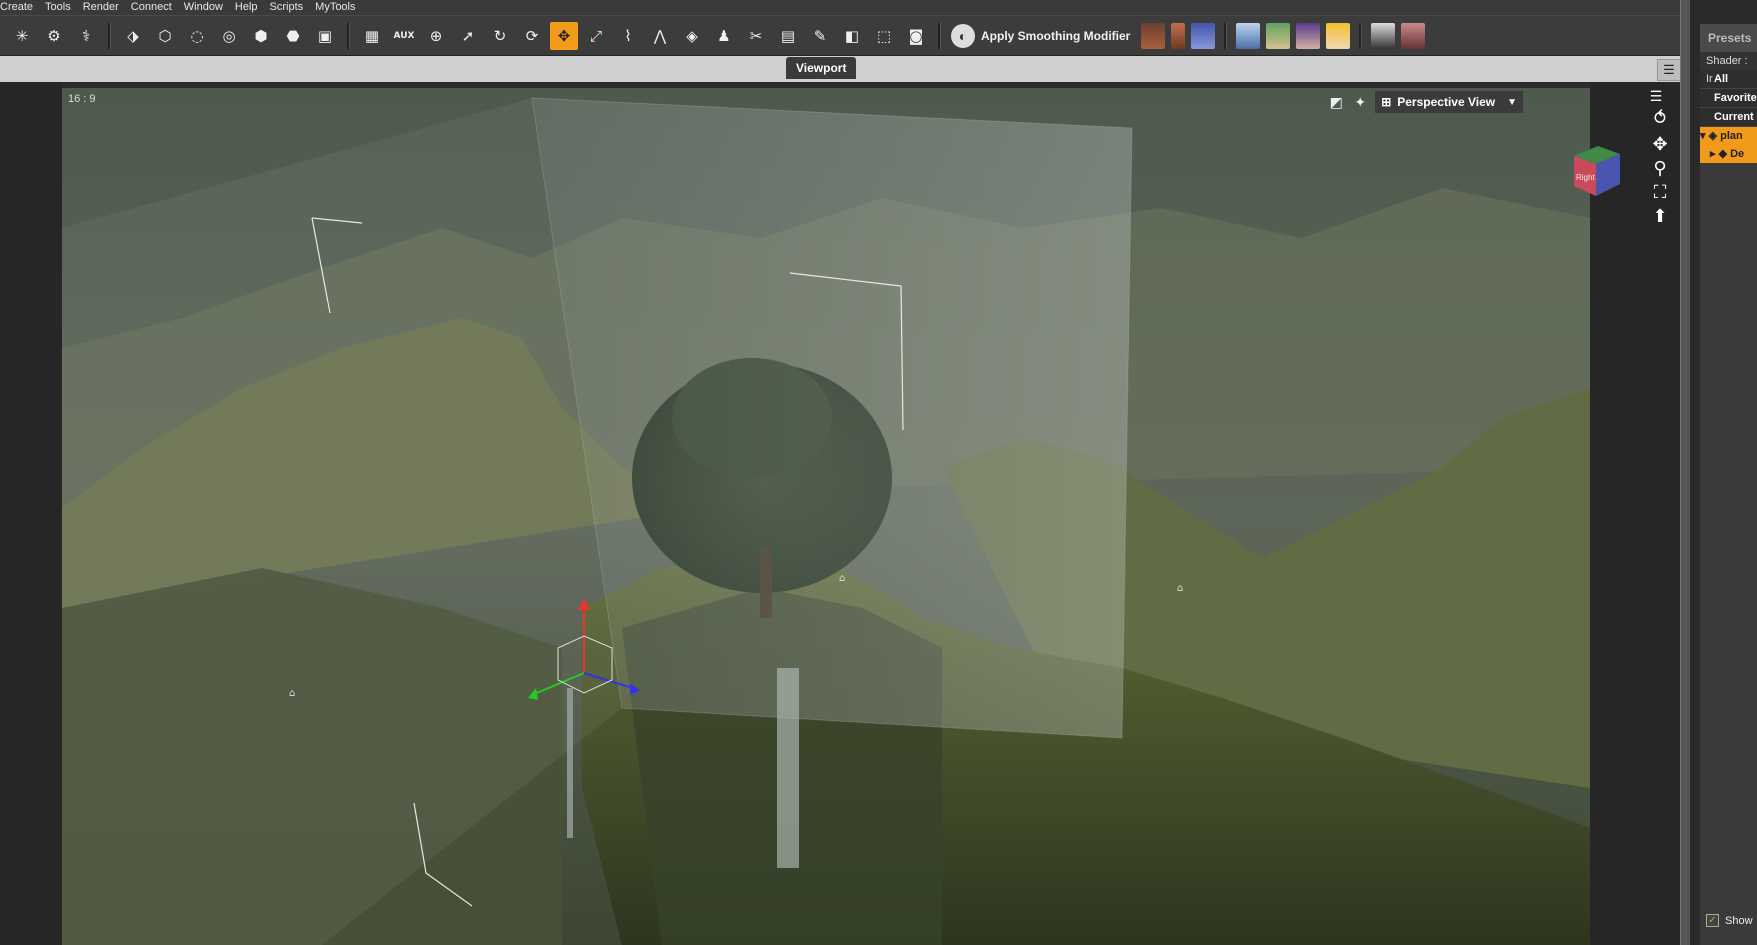 Image resolution: width=1757 pixels, height=945 pixels. Describe the element at coordinates (1596, 170) in the screenshot. I see `navigation-cube: Right` at that location.